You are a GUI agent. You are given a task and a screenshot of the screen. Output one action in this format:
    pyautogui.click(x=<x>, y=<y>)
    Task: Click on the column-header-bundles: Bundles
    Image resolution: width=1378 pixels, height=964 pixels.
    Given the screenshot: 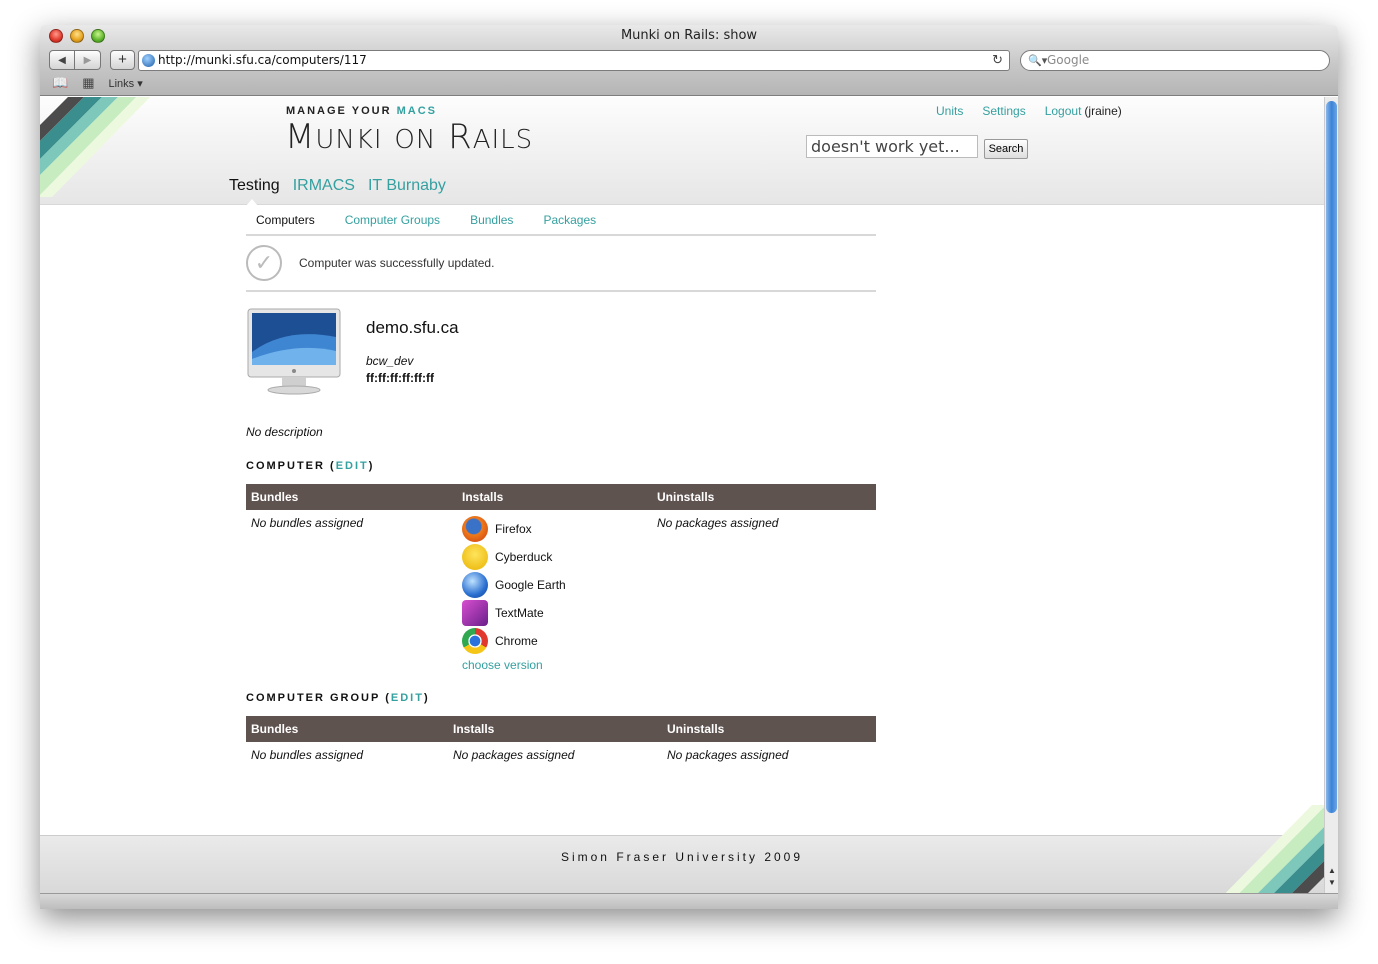 What is the action you would take?
    pyautogui.click(x=351, y=497)
    